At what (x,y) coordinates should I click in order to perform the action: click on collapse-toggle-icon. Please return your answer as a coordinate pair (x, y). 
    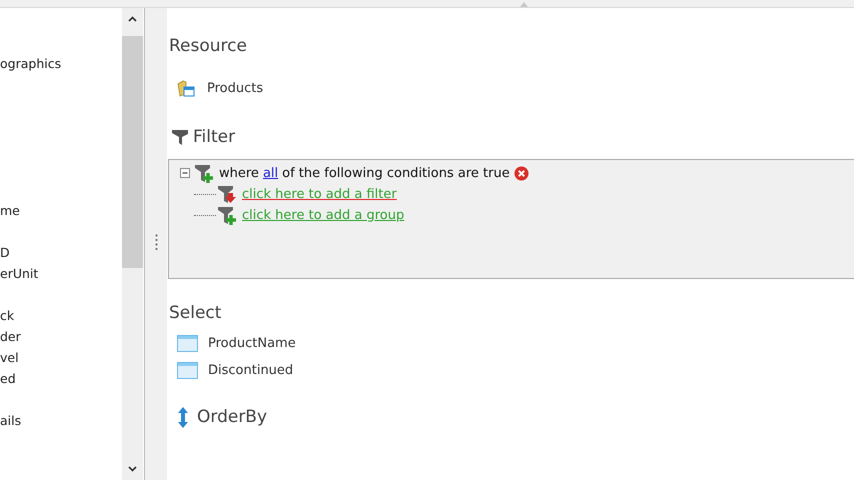
    Looking at the image, I should click on (185, 173).